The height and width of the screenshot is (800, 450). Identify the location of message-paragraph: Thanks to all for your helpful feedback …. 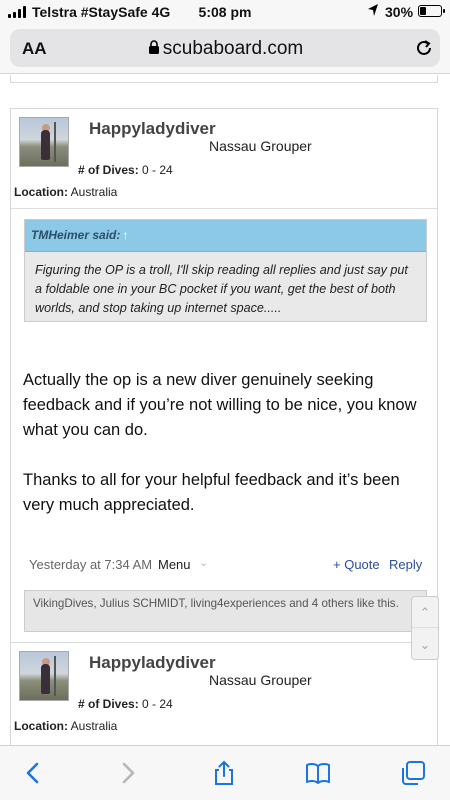
(211, 492).